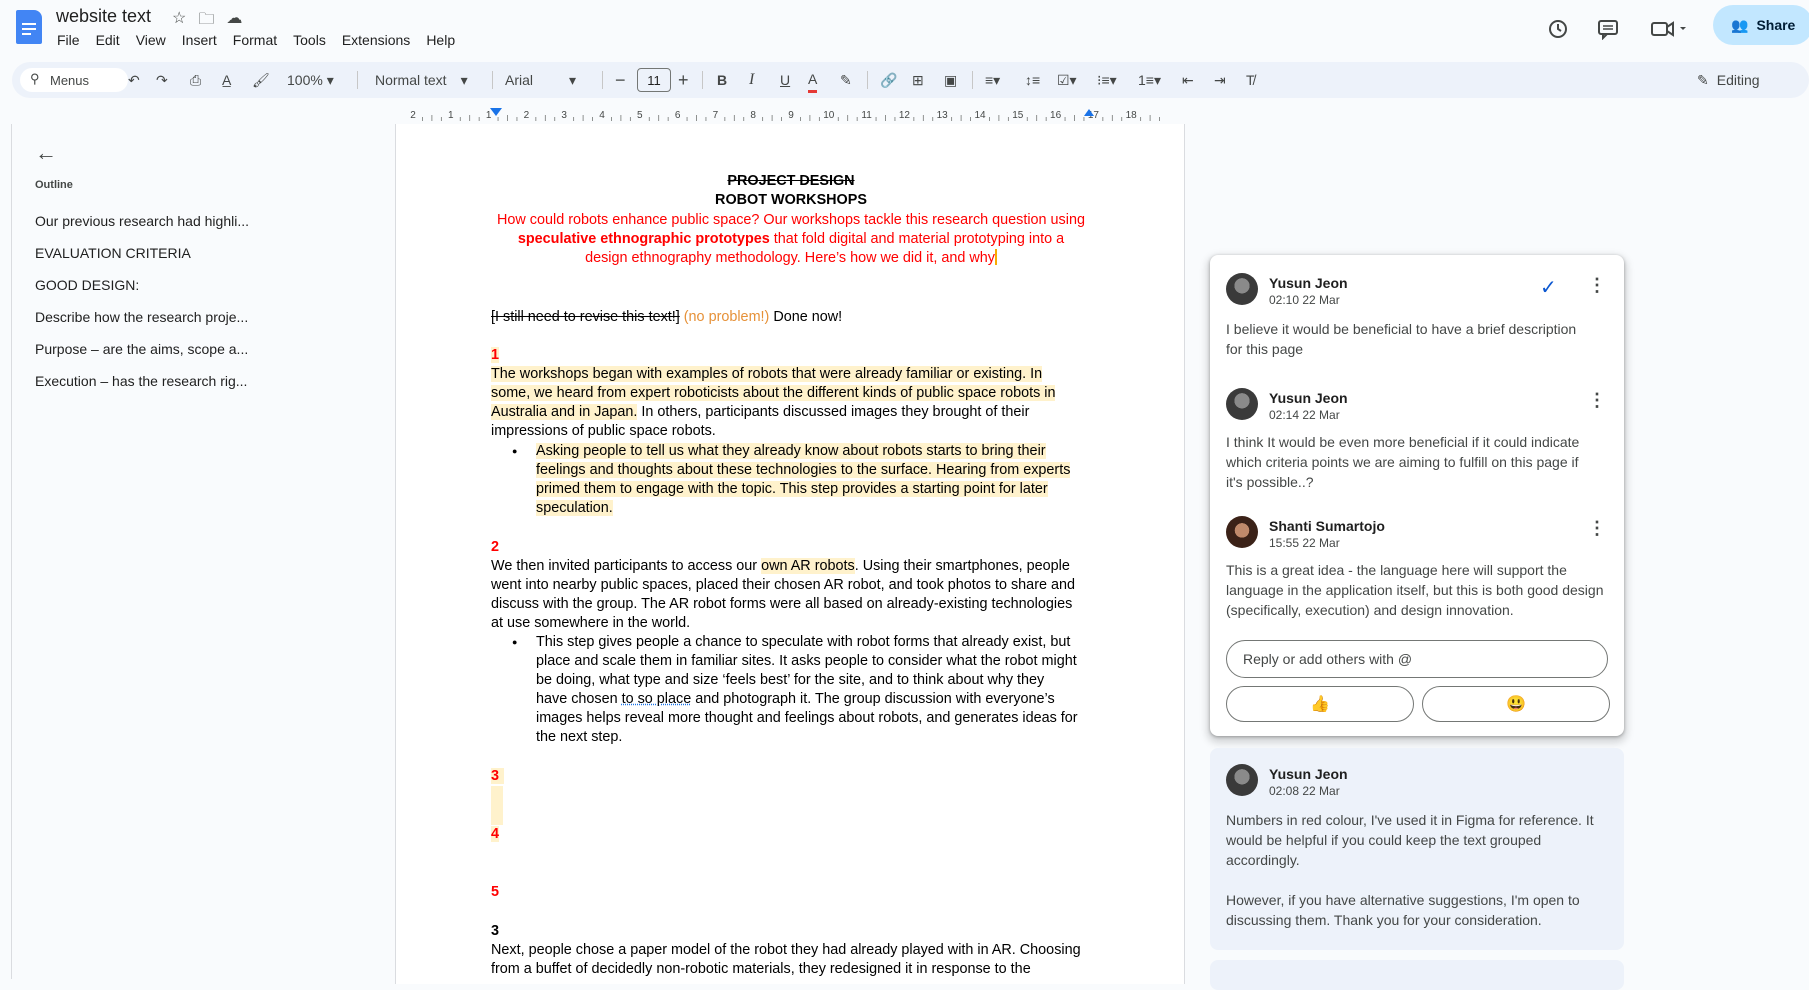 This screenshot has width=1809, height=990. What do you see at coordinates (791, 181) in the screenshot?
I see `struck-title: PROJECT DESIGN` at bounding box center [791, 181].